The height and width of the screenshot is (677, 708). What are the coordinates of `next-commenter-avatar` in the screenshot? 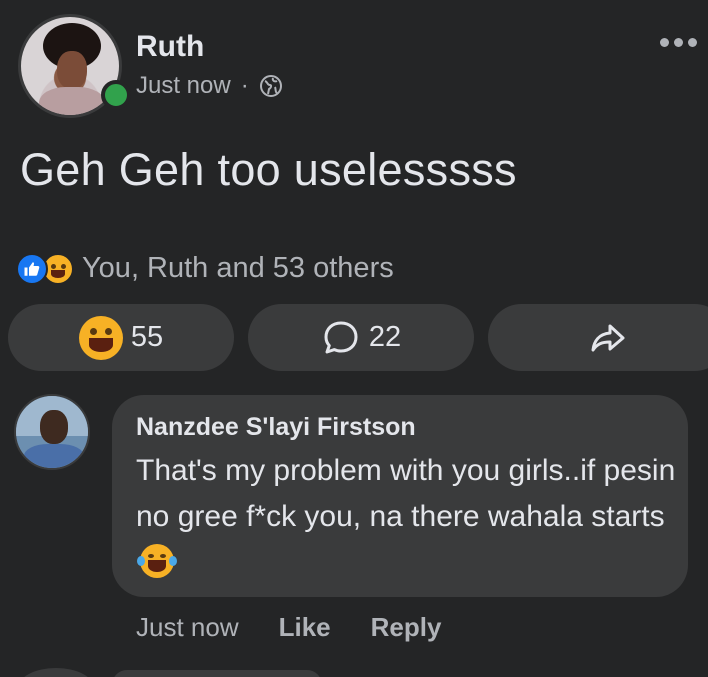 It's located at (56, 672).